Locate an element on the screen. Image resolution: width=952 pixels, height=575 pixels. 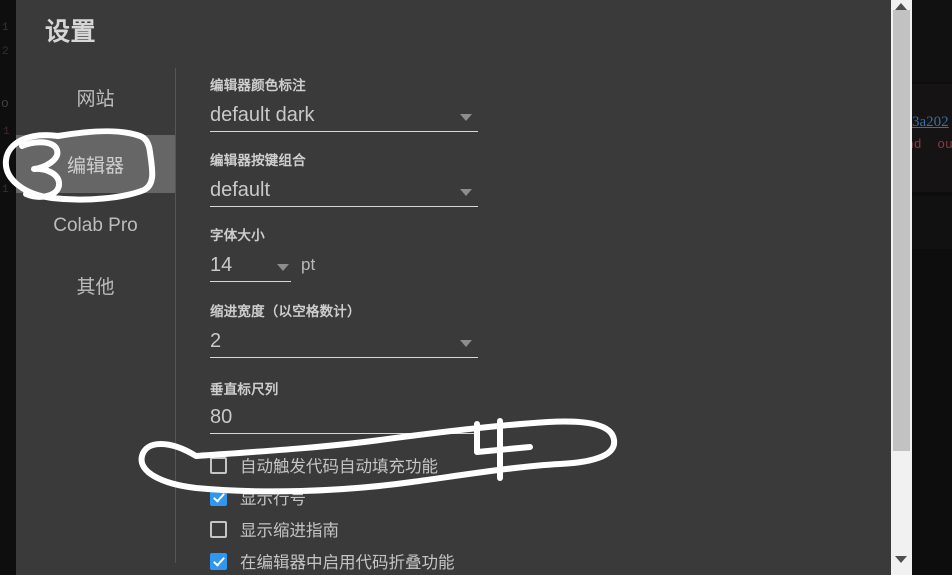
page-title: 设置 is located at coordinates (71, 32).